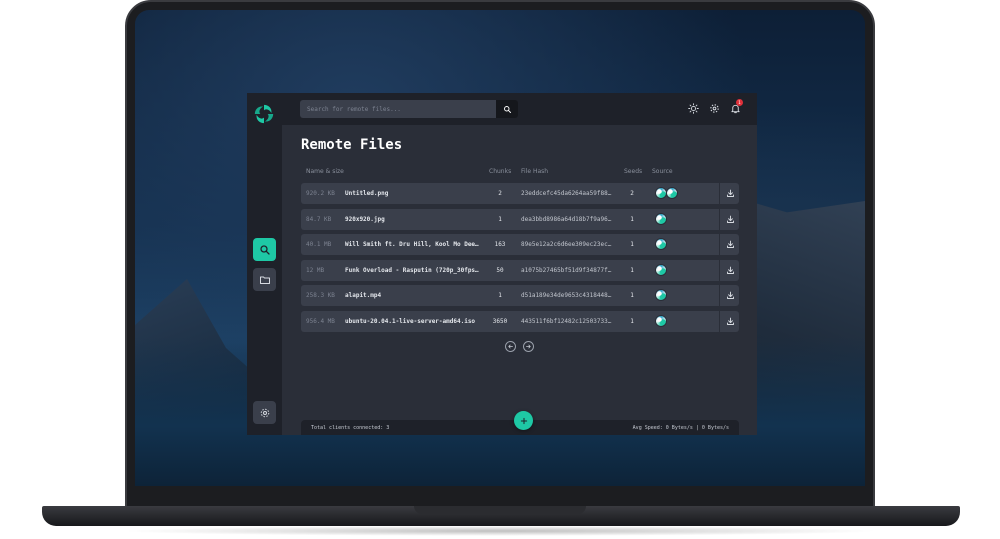 Image resolution: width=1000 pixels, height=539 pixels. What do you see at coordinates (680, 428) in the screenshot?
I see `avg-speed-text: Avg Speed: 0 Bytes/s | 0 Bytes/s` at bounding box center [680, 428].